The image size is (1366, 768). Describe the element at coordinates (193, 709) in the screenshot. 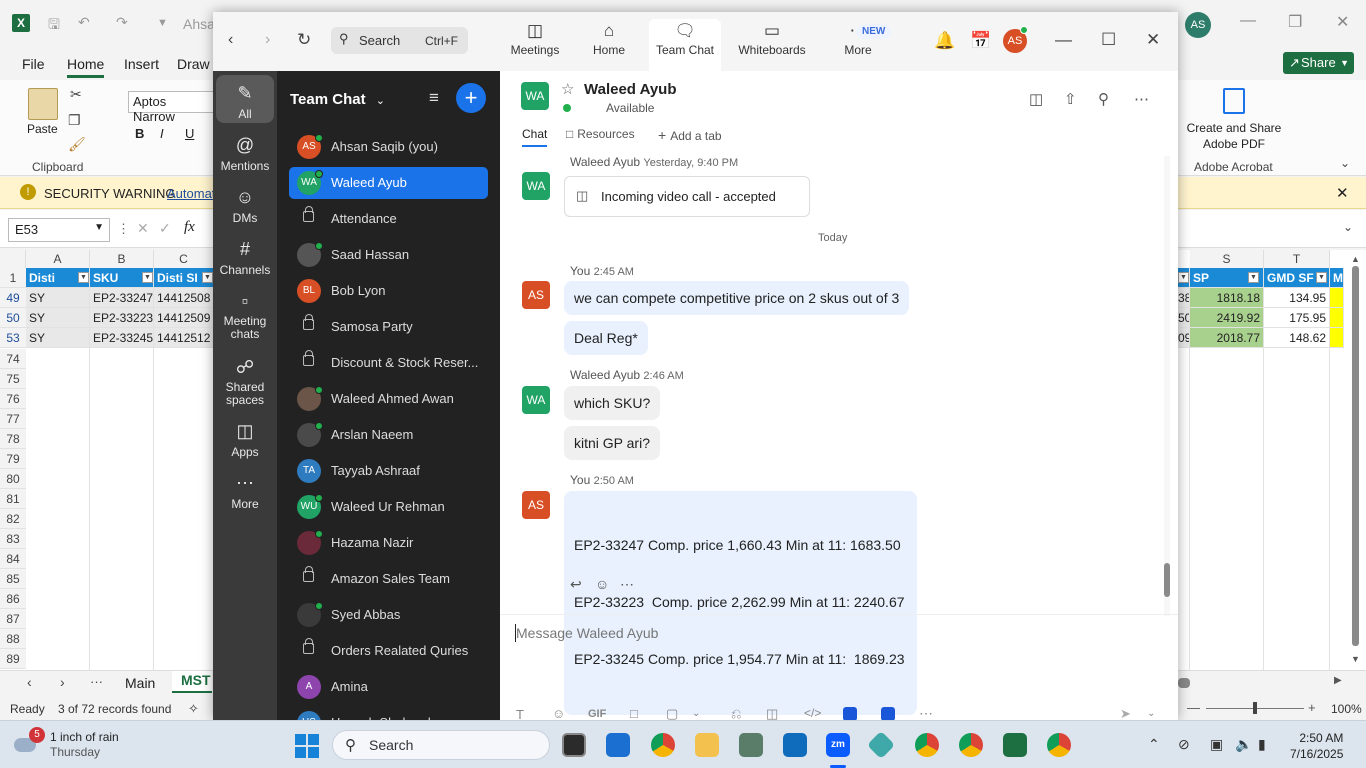

I see `accessibility-icon: ✧` at that location.